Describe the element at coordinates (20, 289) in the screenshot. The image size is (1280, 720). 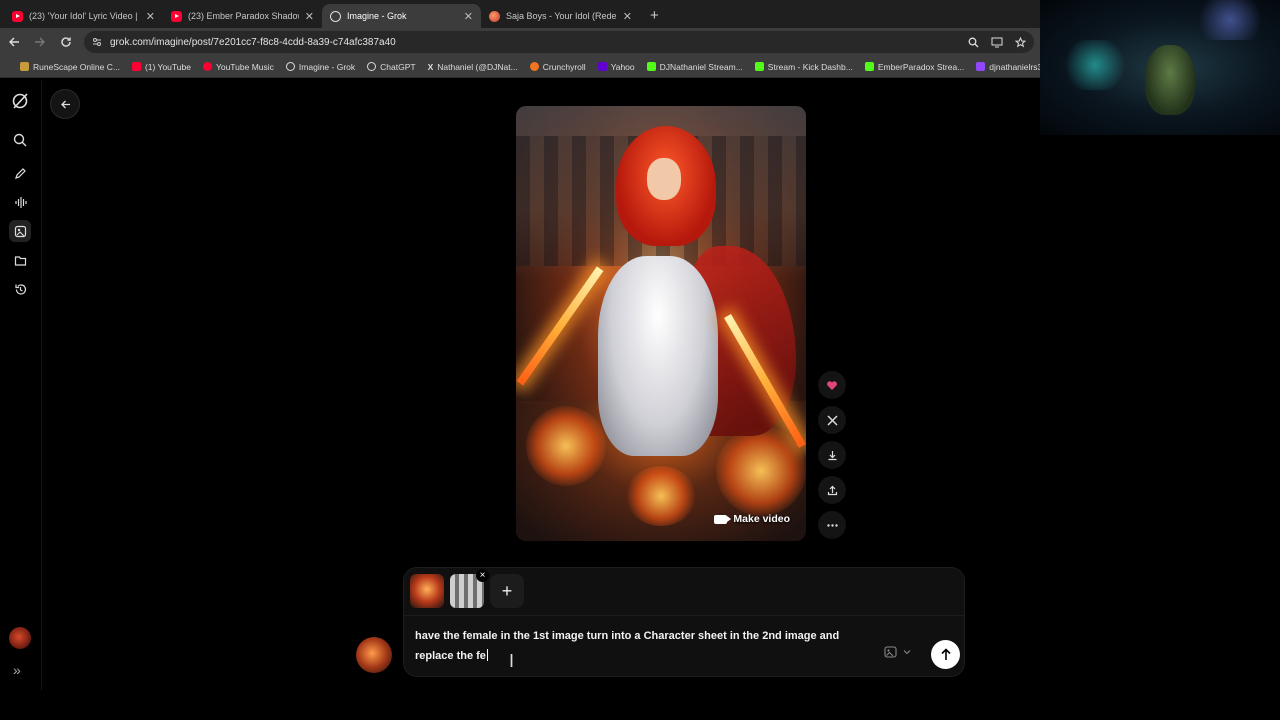
I see `history-icon` at that location.